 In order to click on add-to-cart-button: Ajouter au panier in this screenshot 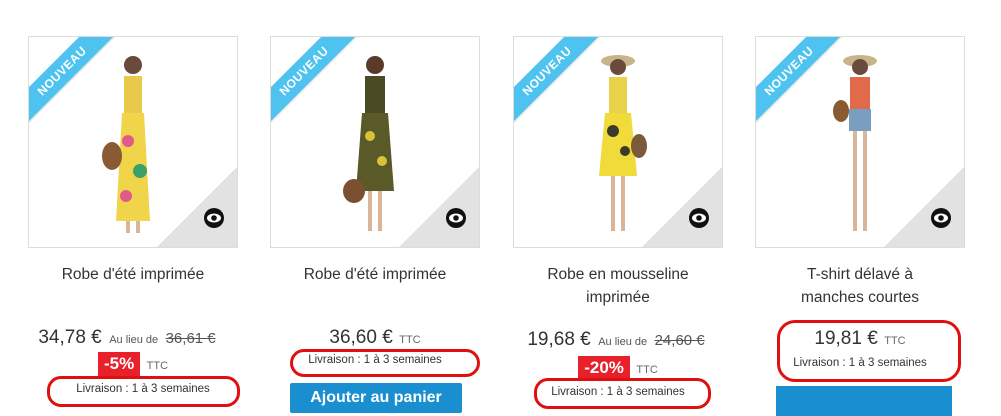, I will do `click(376, 398)`.